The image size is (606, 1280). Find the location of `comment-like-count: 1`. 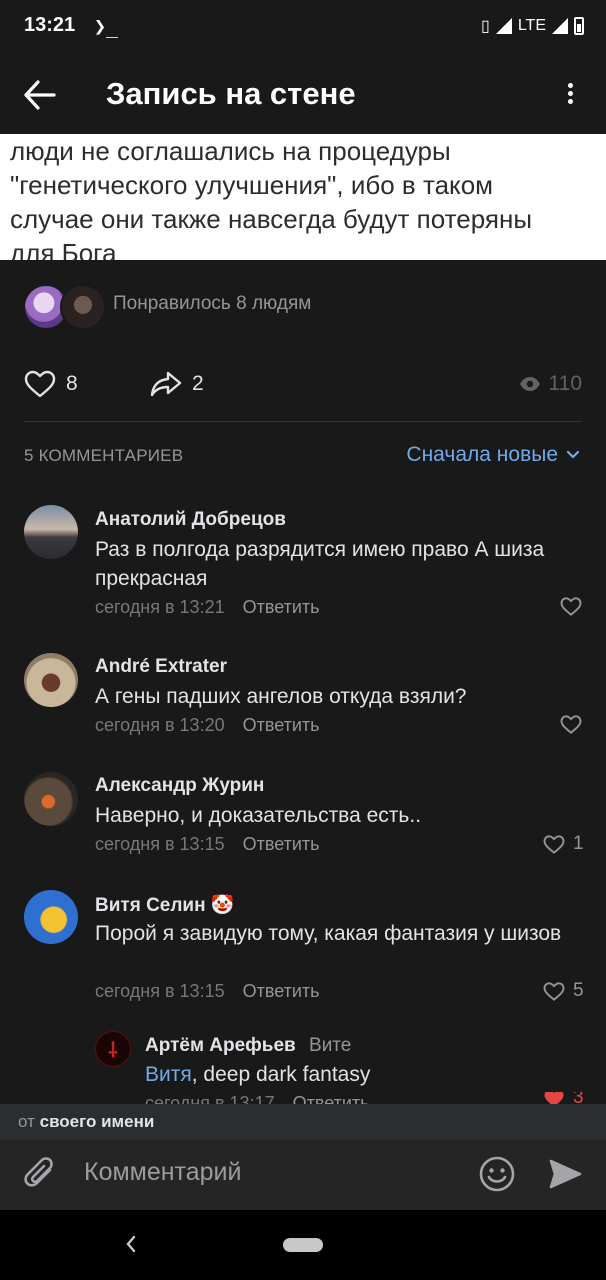

comment-like-count: 1 is located at coordinates (578, 843).